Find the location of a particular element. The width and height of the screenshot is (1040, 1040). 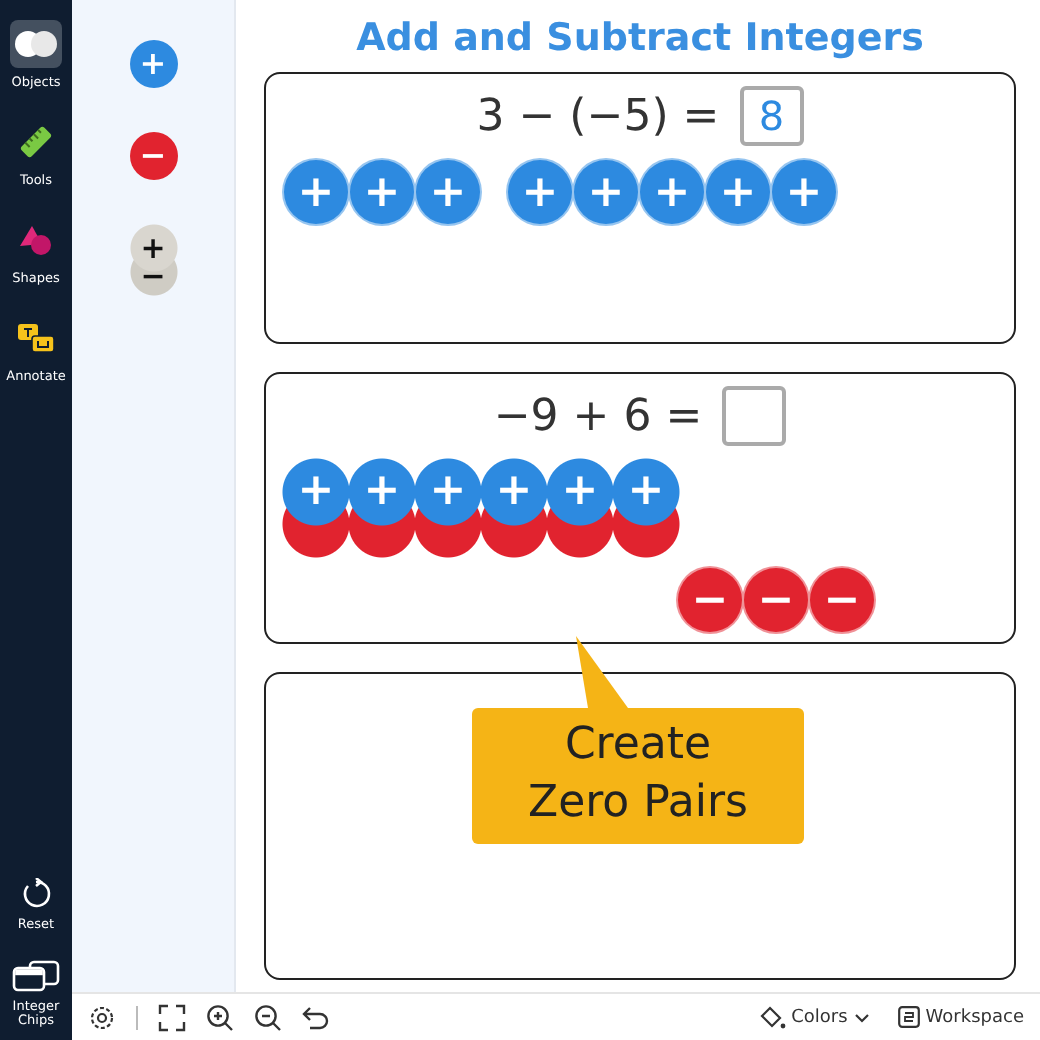

chevron-down-icon is located at coordinates (861, 1017).